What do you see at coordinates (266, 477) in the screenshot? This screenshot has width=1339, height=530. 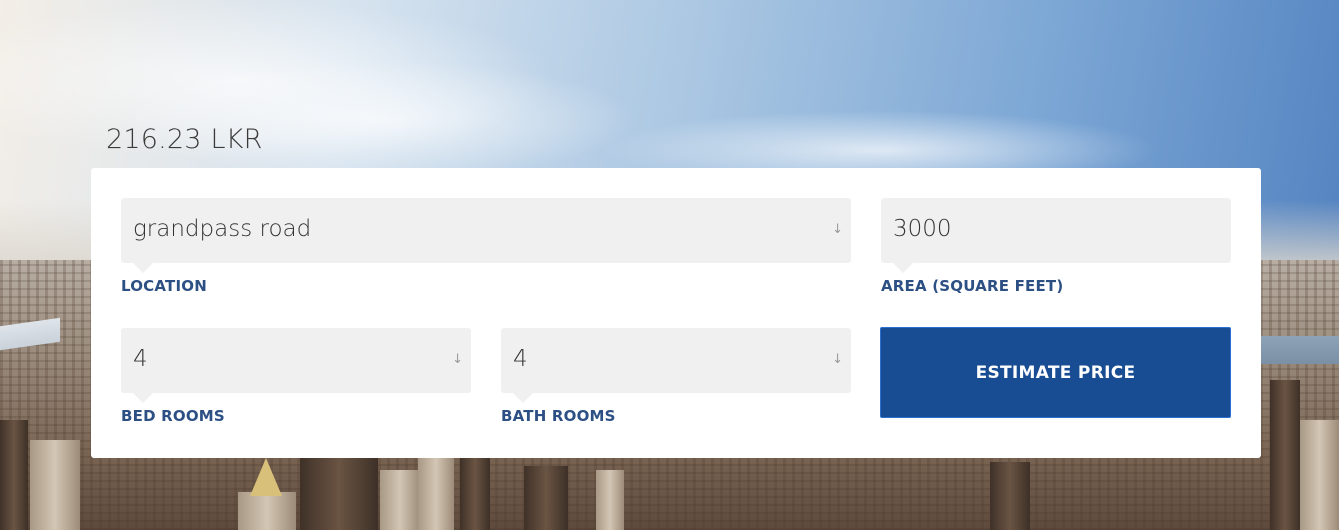 I see `building-spire` at bounding box center [266, 477].